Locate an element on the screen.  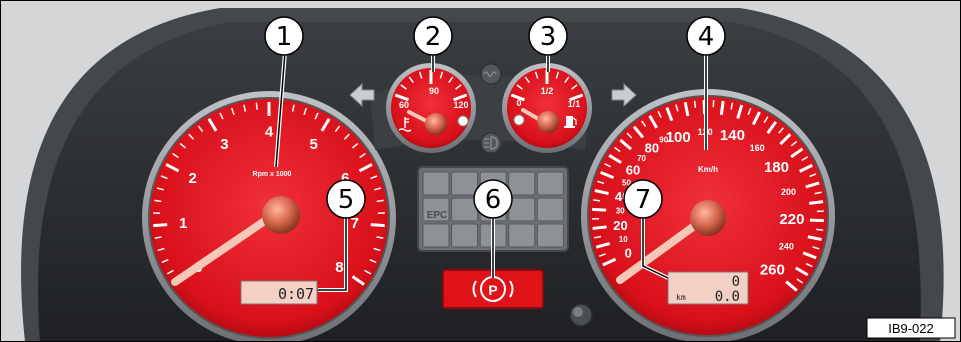
callout-4: 4 is located at coordinates (706, 36).